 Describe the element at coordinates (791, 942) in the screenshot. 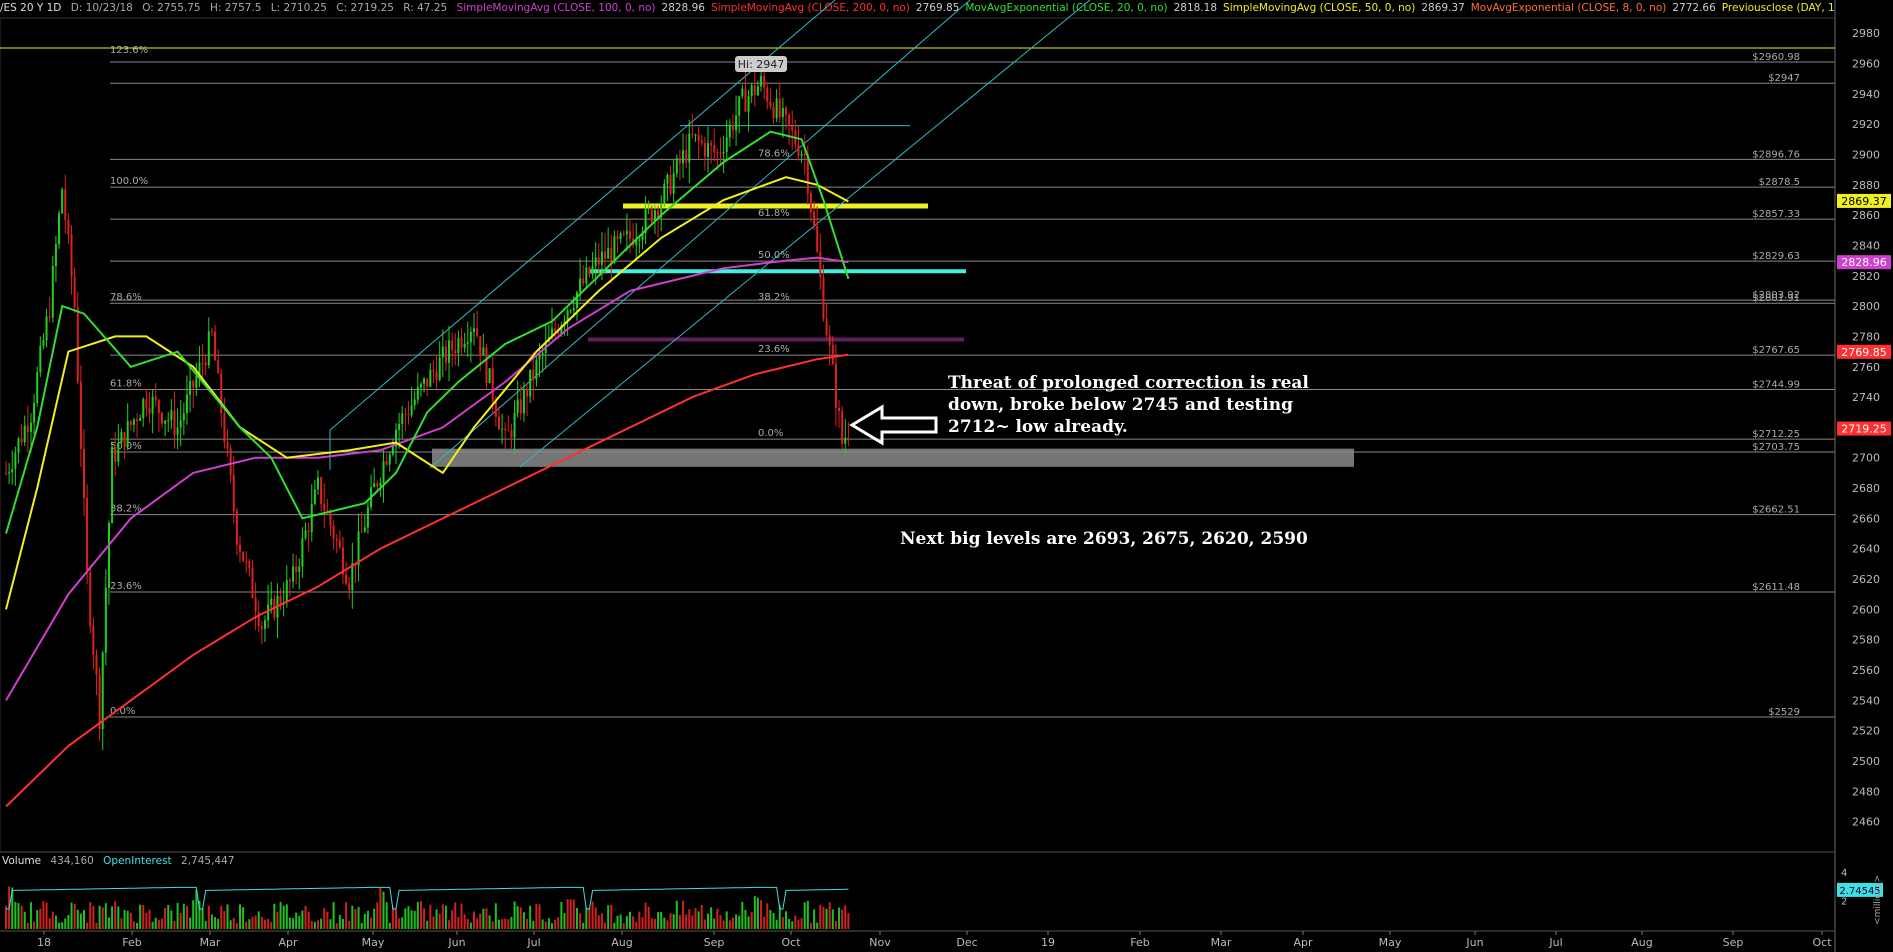

I see `x-tick-label-9: Oct` at that location.